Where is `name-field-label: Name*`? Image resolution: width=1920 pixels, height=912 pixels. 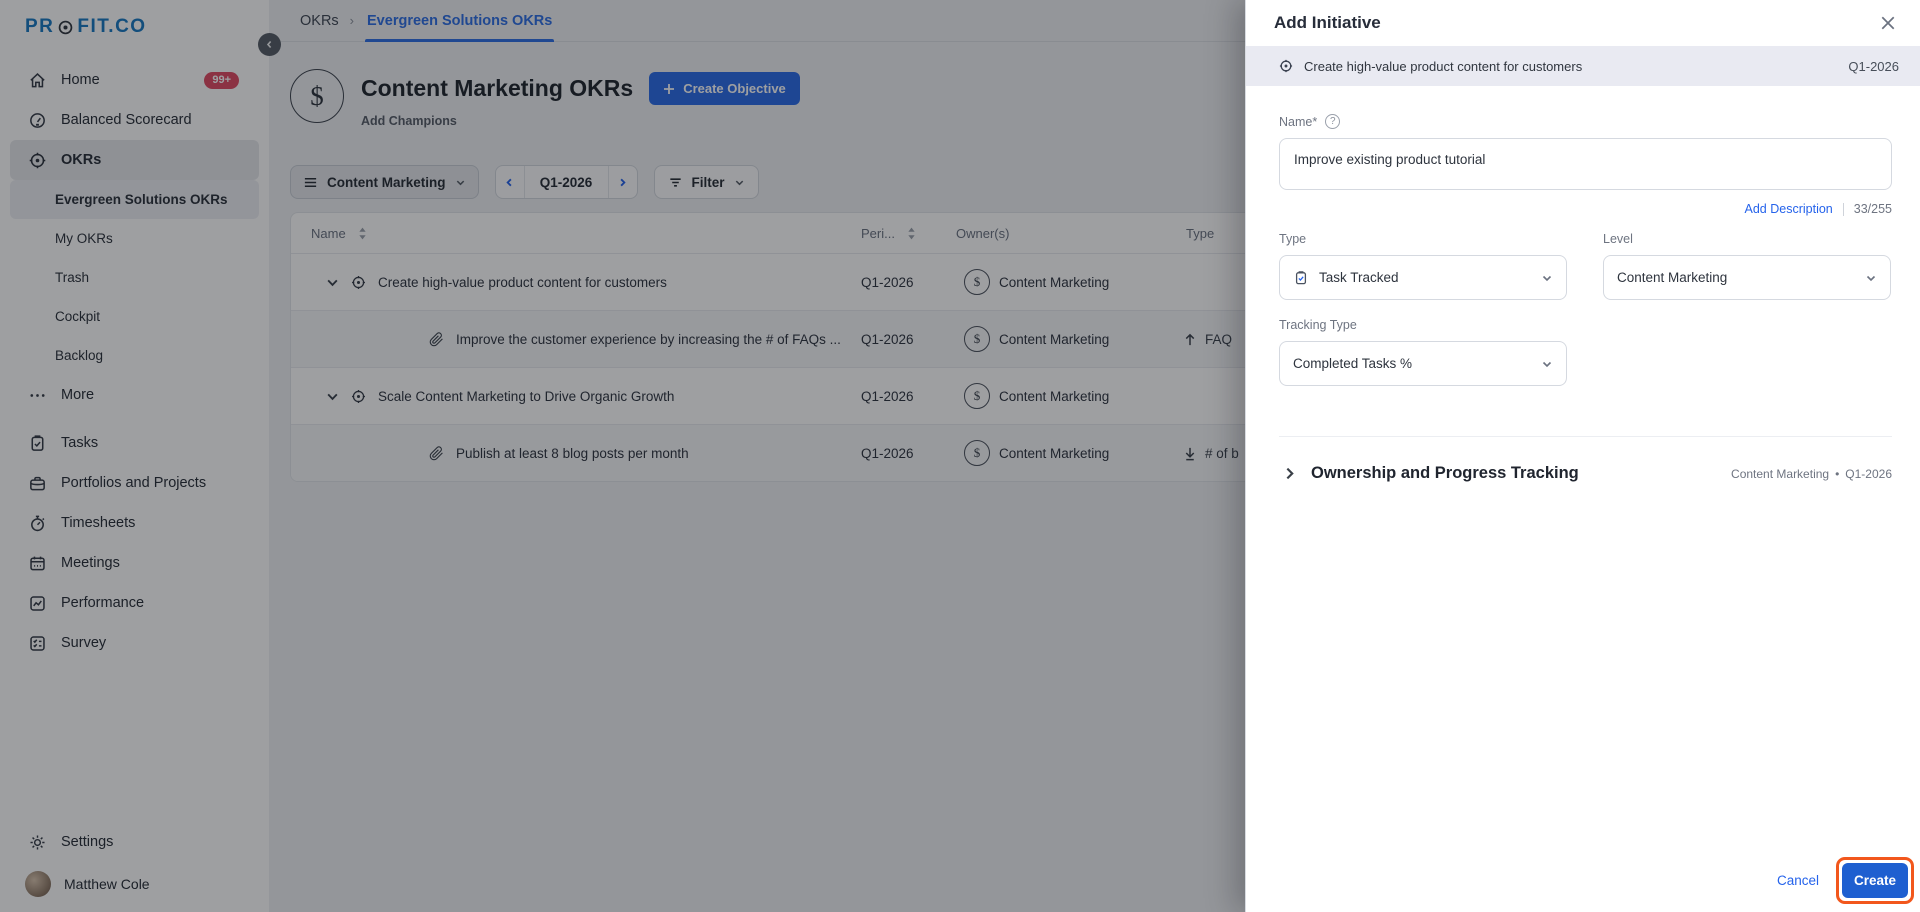 name-field-label: Name* is located at coordinates (1298, 121).